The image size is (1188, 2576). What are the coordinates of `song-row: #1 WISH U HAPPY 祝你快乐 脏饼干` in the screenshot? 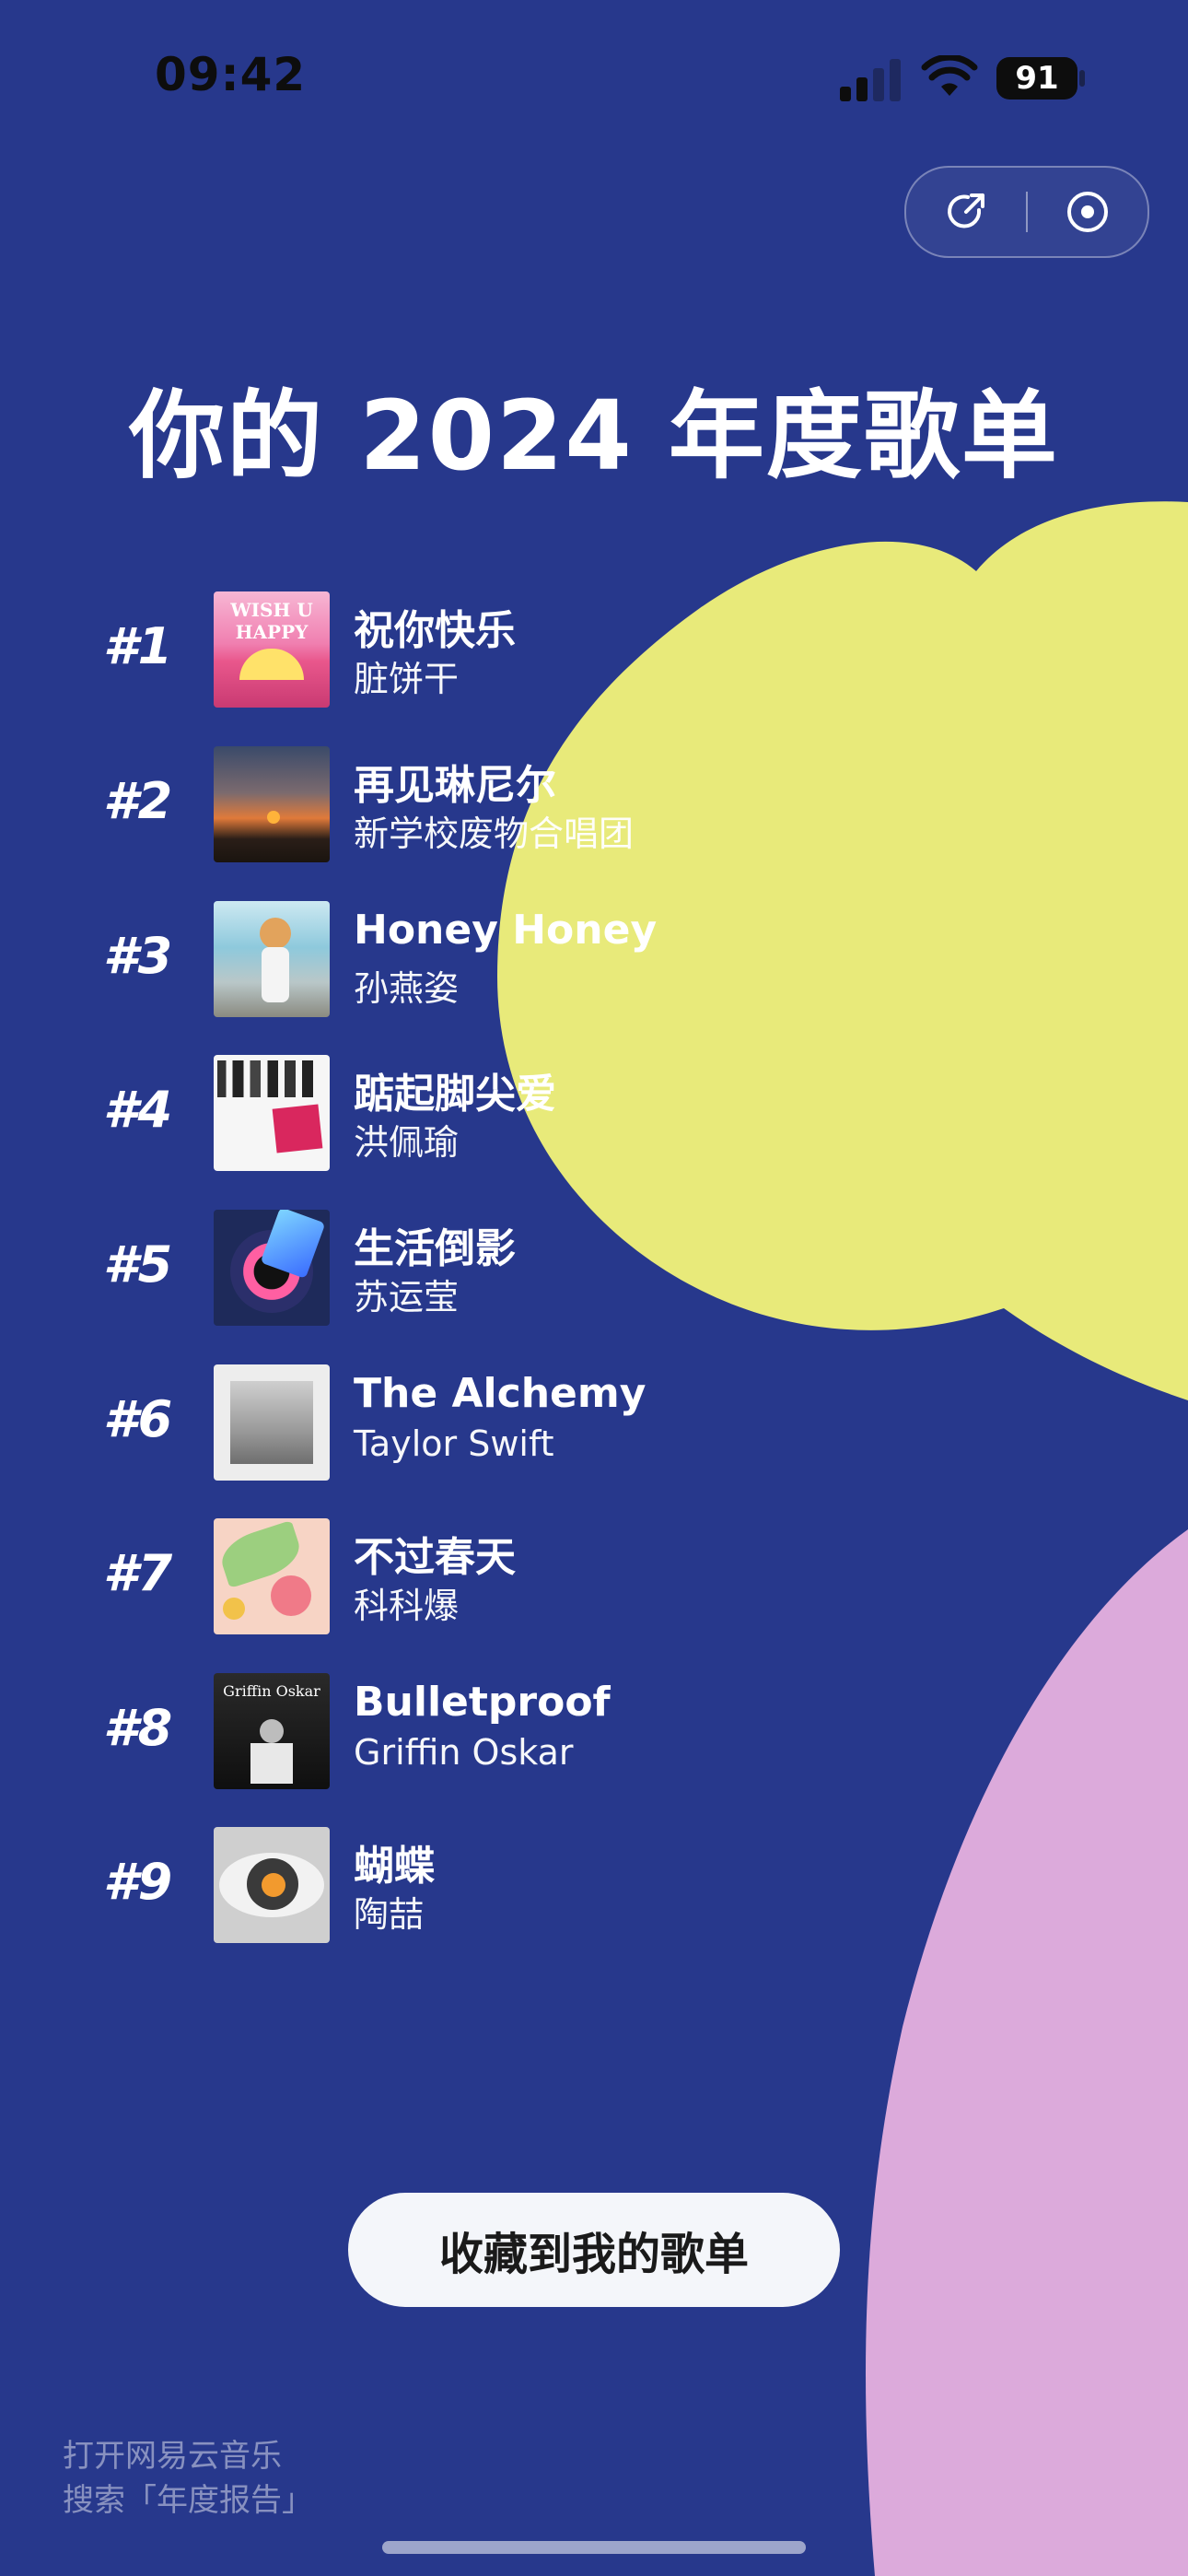 It's located at (594, 649).